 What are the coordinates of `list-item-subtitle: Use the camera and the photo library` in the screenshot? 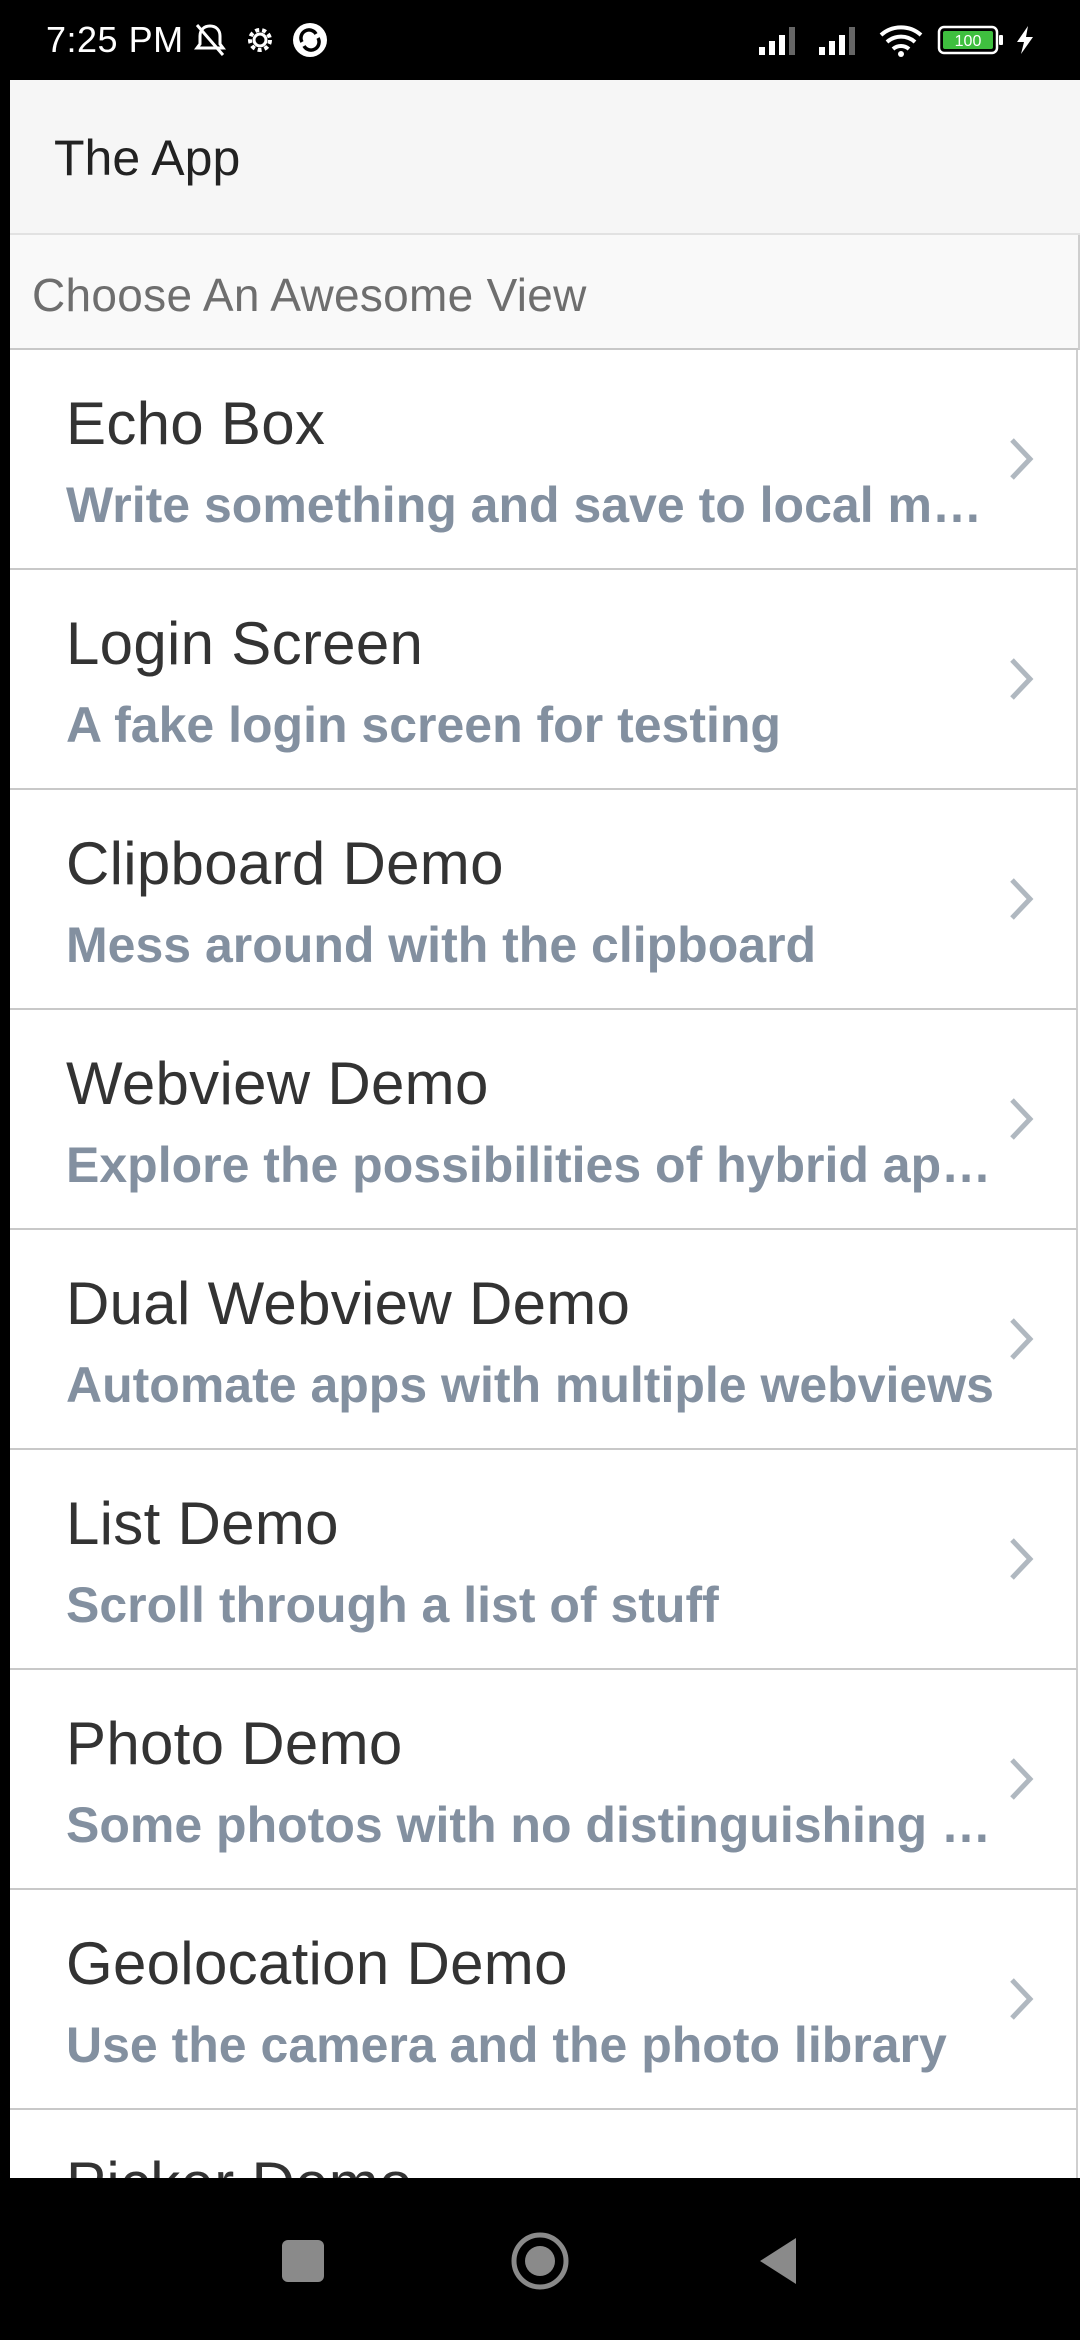 It's located at (506, 2045).